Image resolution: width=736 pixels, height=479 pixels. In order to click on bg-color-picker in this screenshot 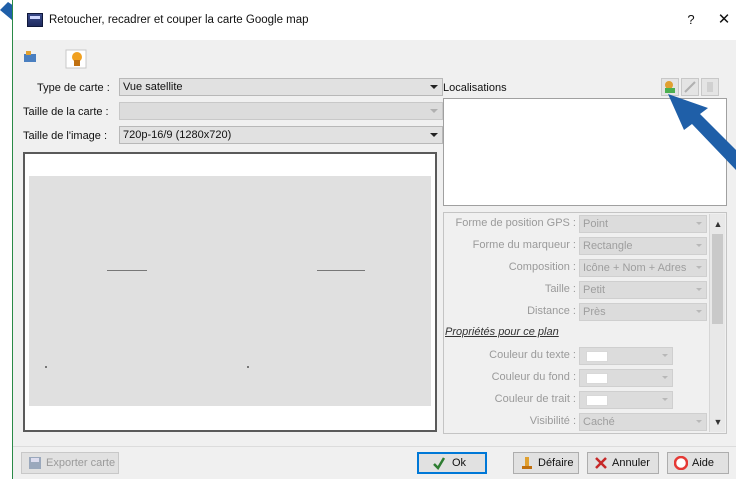, I will do `click(626, 378)`.